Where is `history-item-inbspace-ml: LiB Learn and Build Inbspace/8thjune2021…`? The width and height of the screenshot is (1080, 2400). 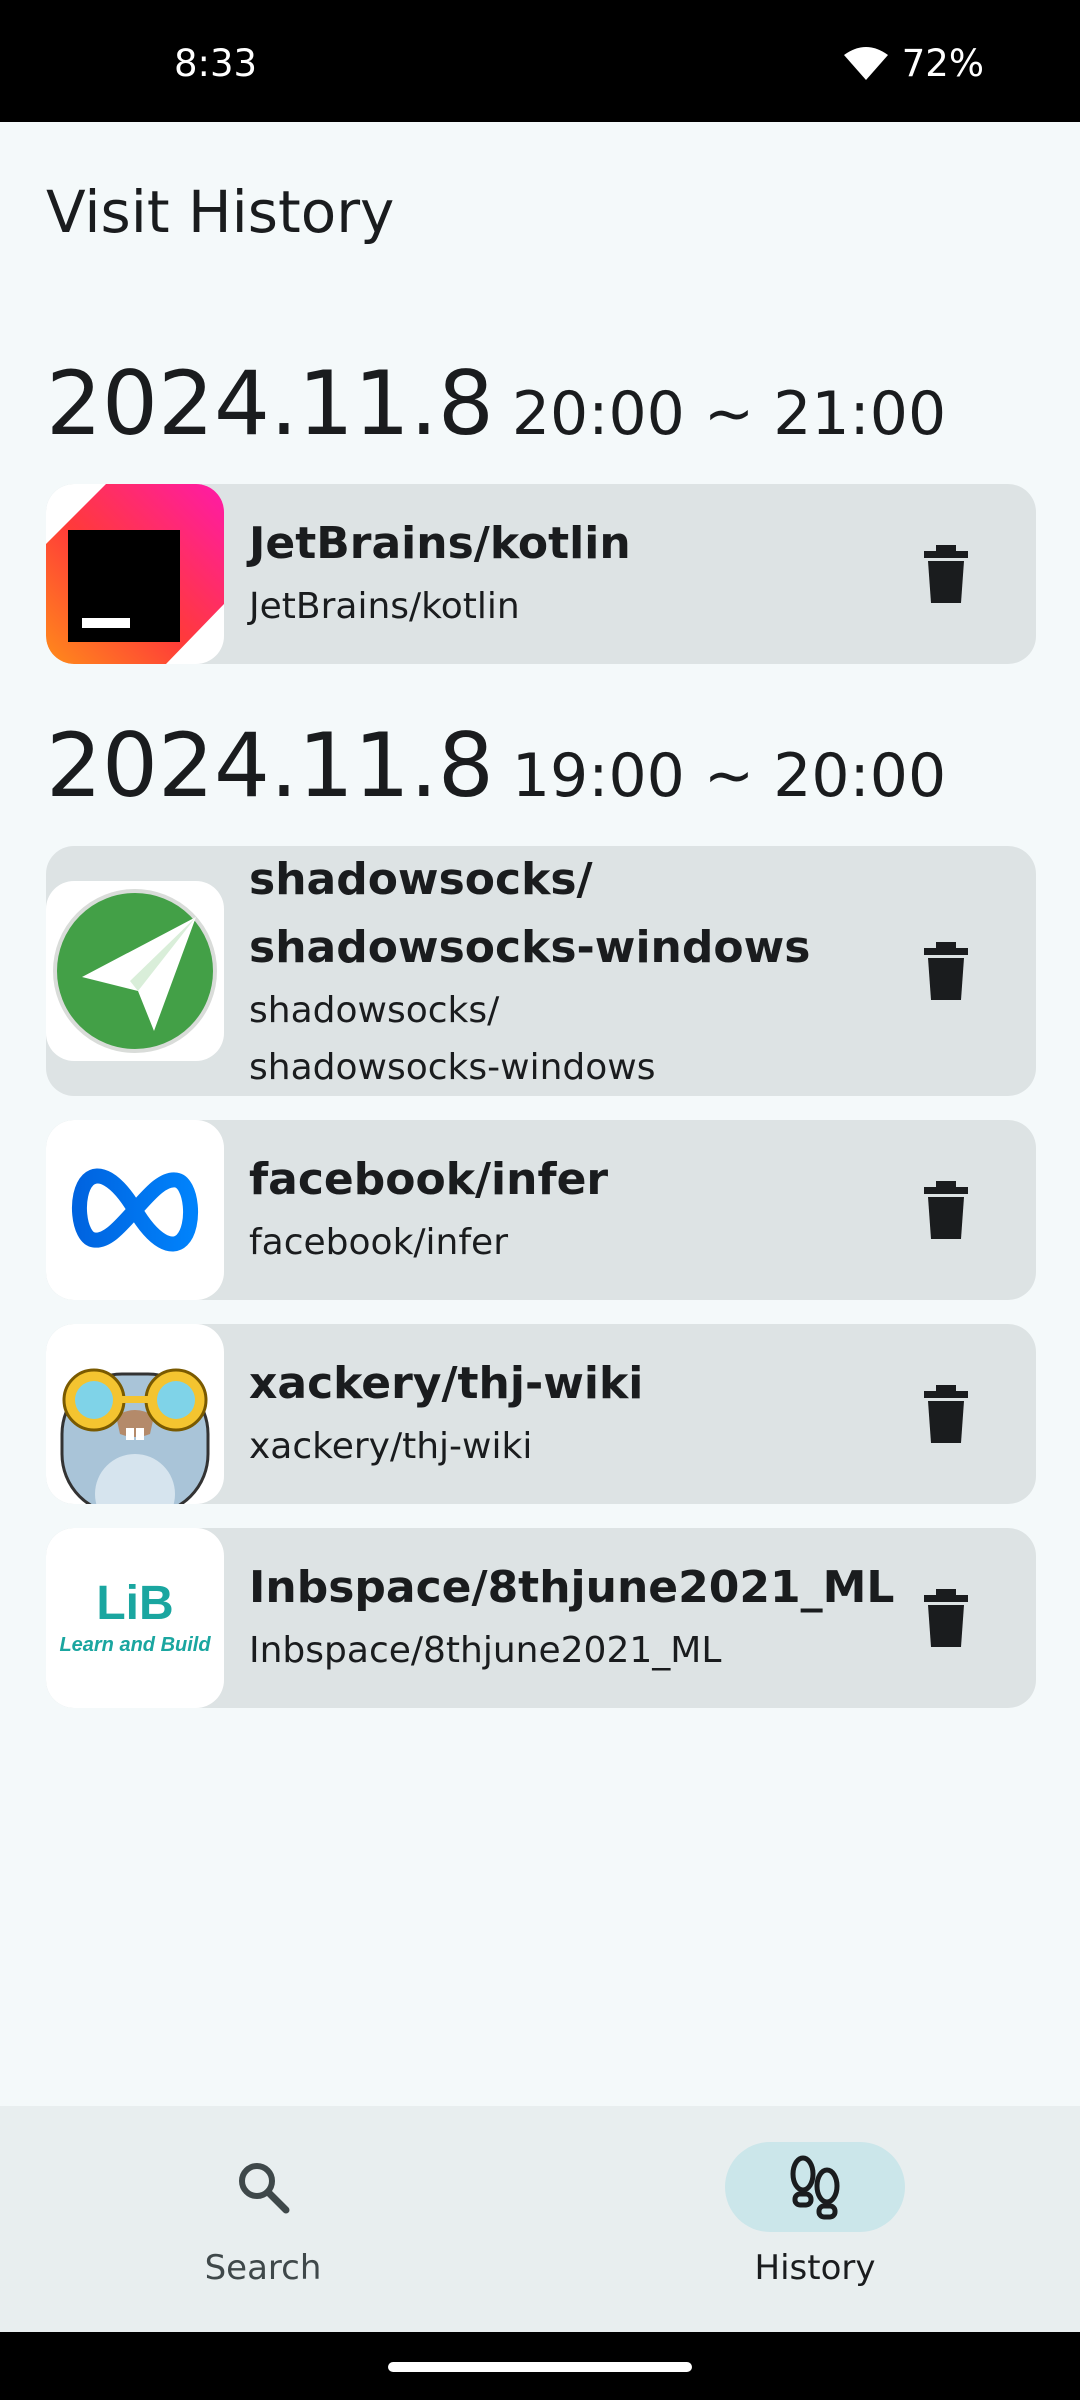 history-item-inbspace-ml: LiB Learn and Build Inbspace/8thjune2021… is located at coordinates (541, 1618).